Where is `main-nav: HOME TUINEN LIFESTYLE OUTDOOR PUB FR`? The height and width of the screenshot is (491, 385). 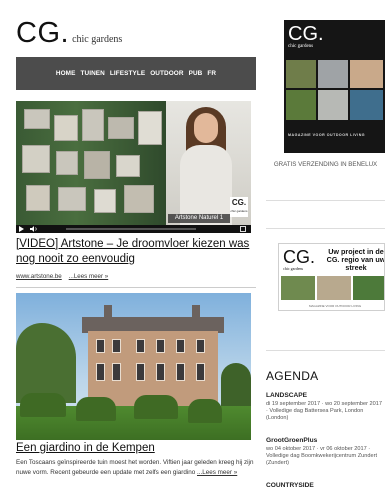 main-nav: HOME TUINEN LIFESTYLE OUTDOOR PUB FR is located at coordinates (136, 73).